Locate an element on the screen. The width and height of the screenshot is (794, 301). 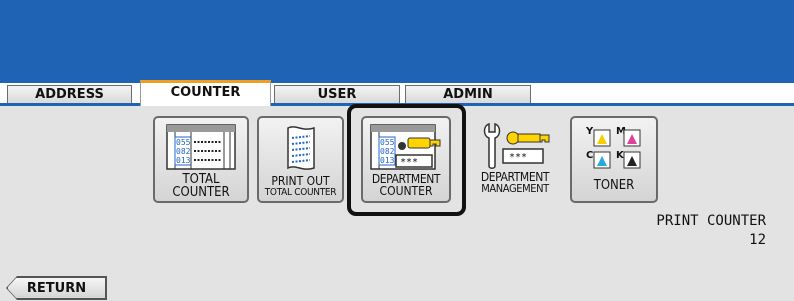
print-out-total-counter-button: PRINT OUT TOTAL COUNTER is located at coordinates (300, 159).